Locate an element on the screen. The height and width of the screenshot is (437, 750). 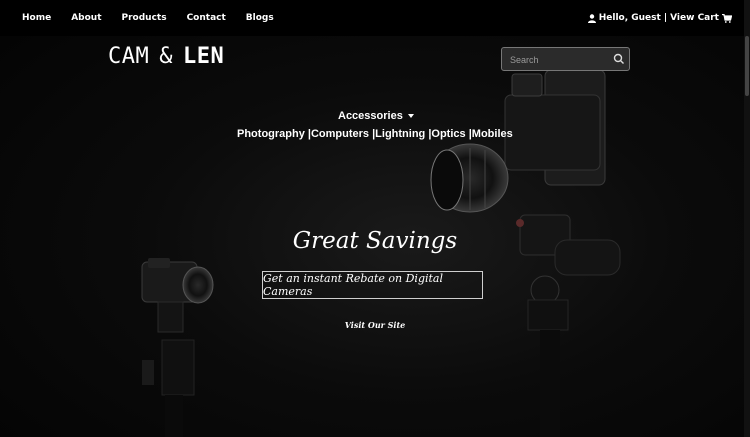
site-logo: CAM & LEN is located at coordinates (166, 56).